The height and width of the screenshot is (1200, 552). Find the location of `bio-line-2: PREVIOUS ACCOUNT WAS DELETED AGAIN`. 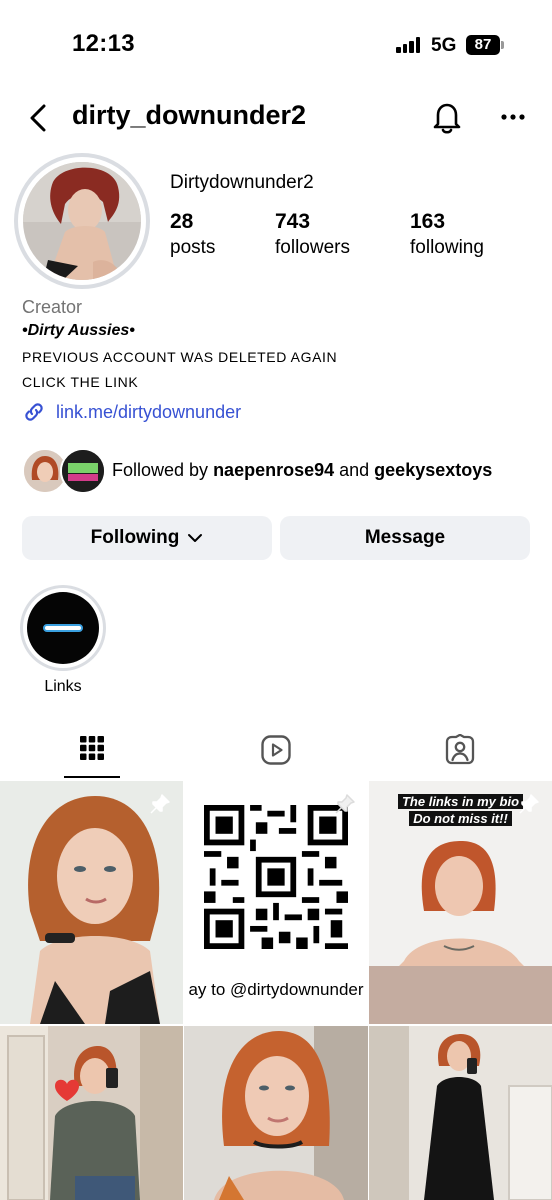

bio-line-2: PREVIOUS ACCOUNT WAS DELETED AGAIN is located at coordinates (180, 357).